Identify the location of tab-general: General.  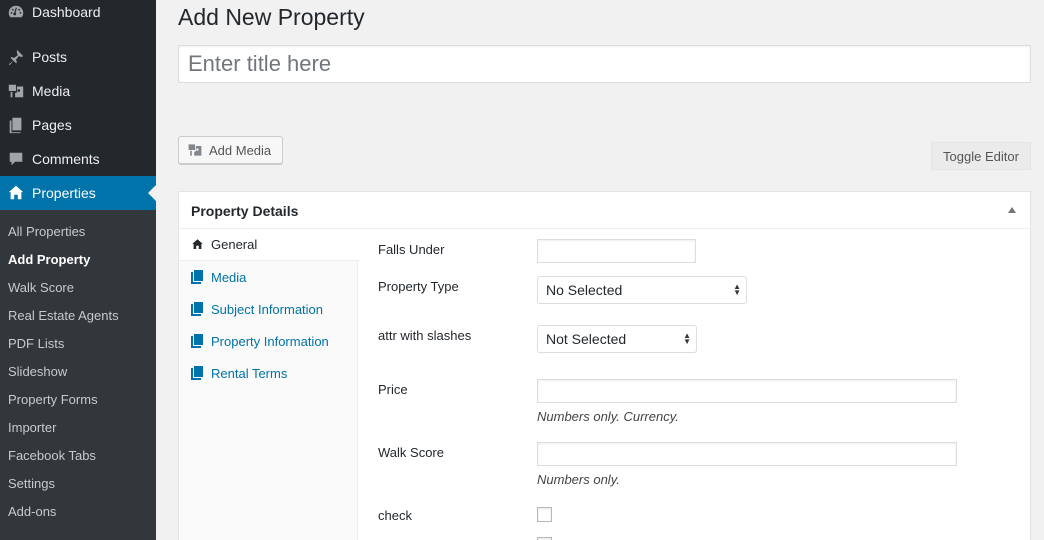
(269, 245).